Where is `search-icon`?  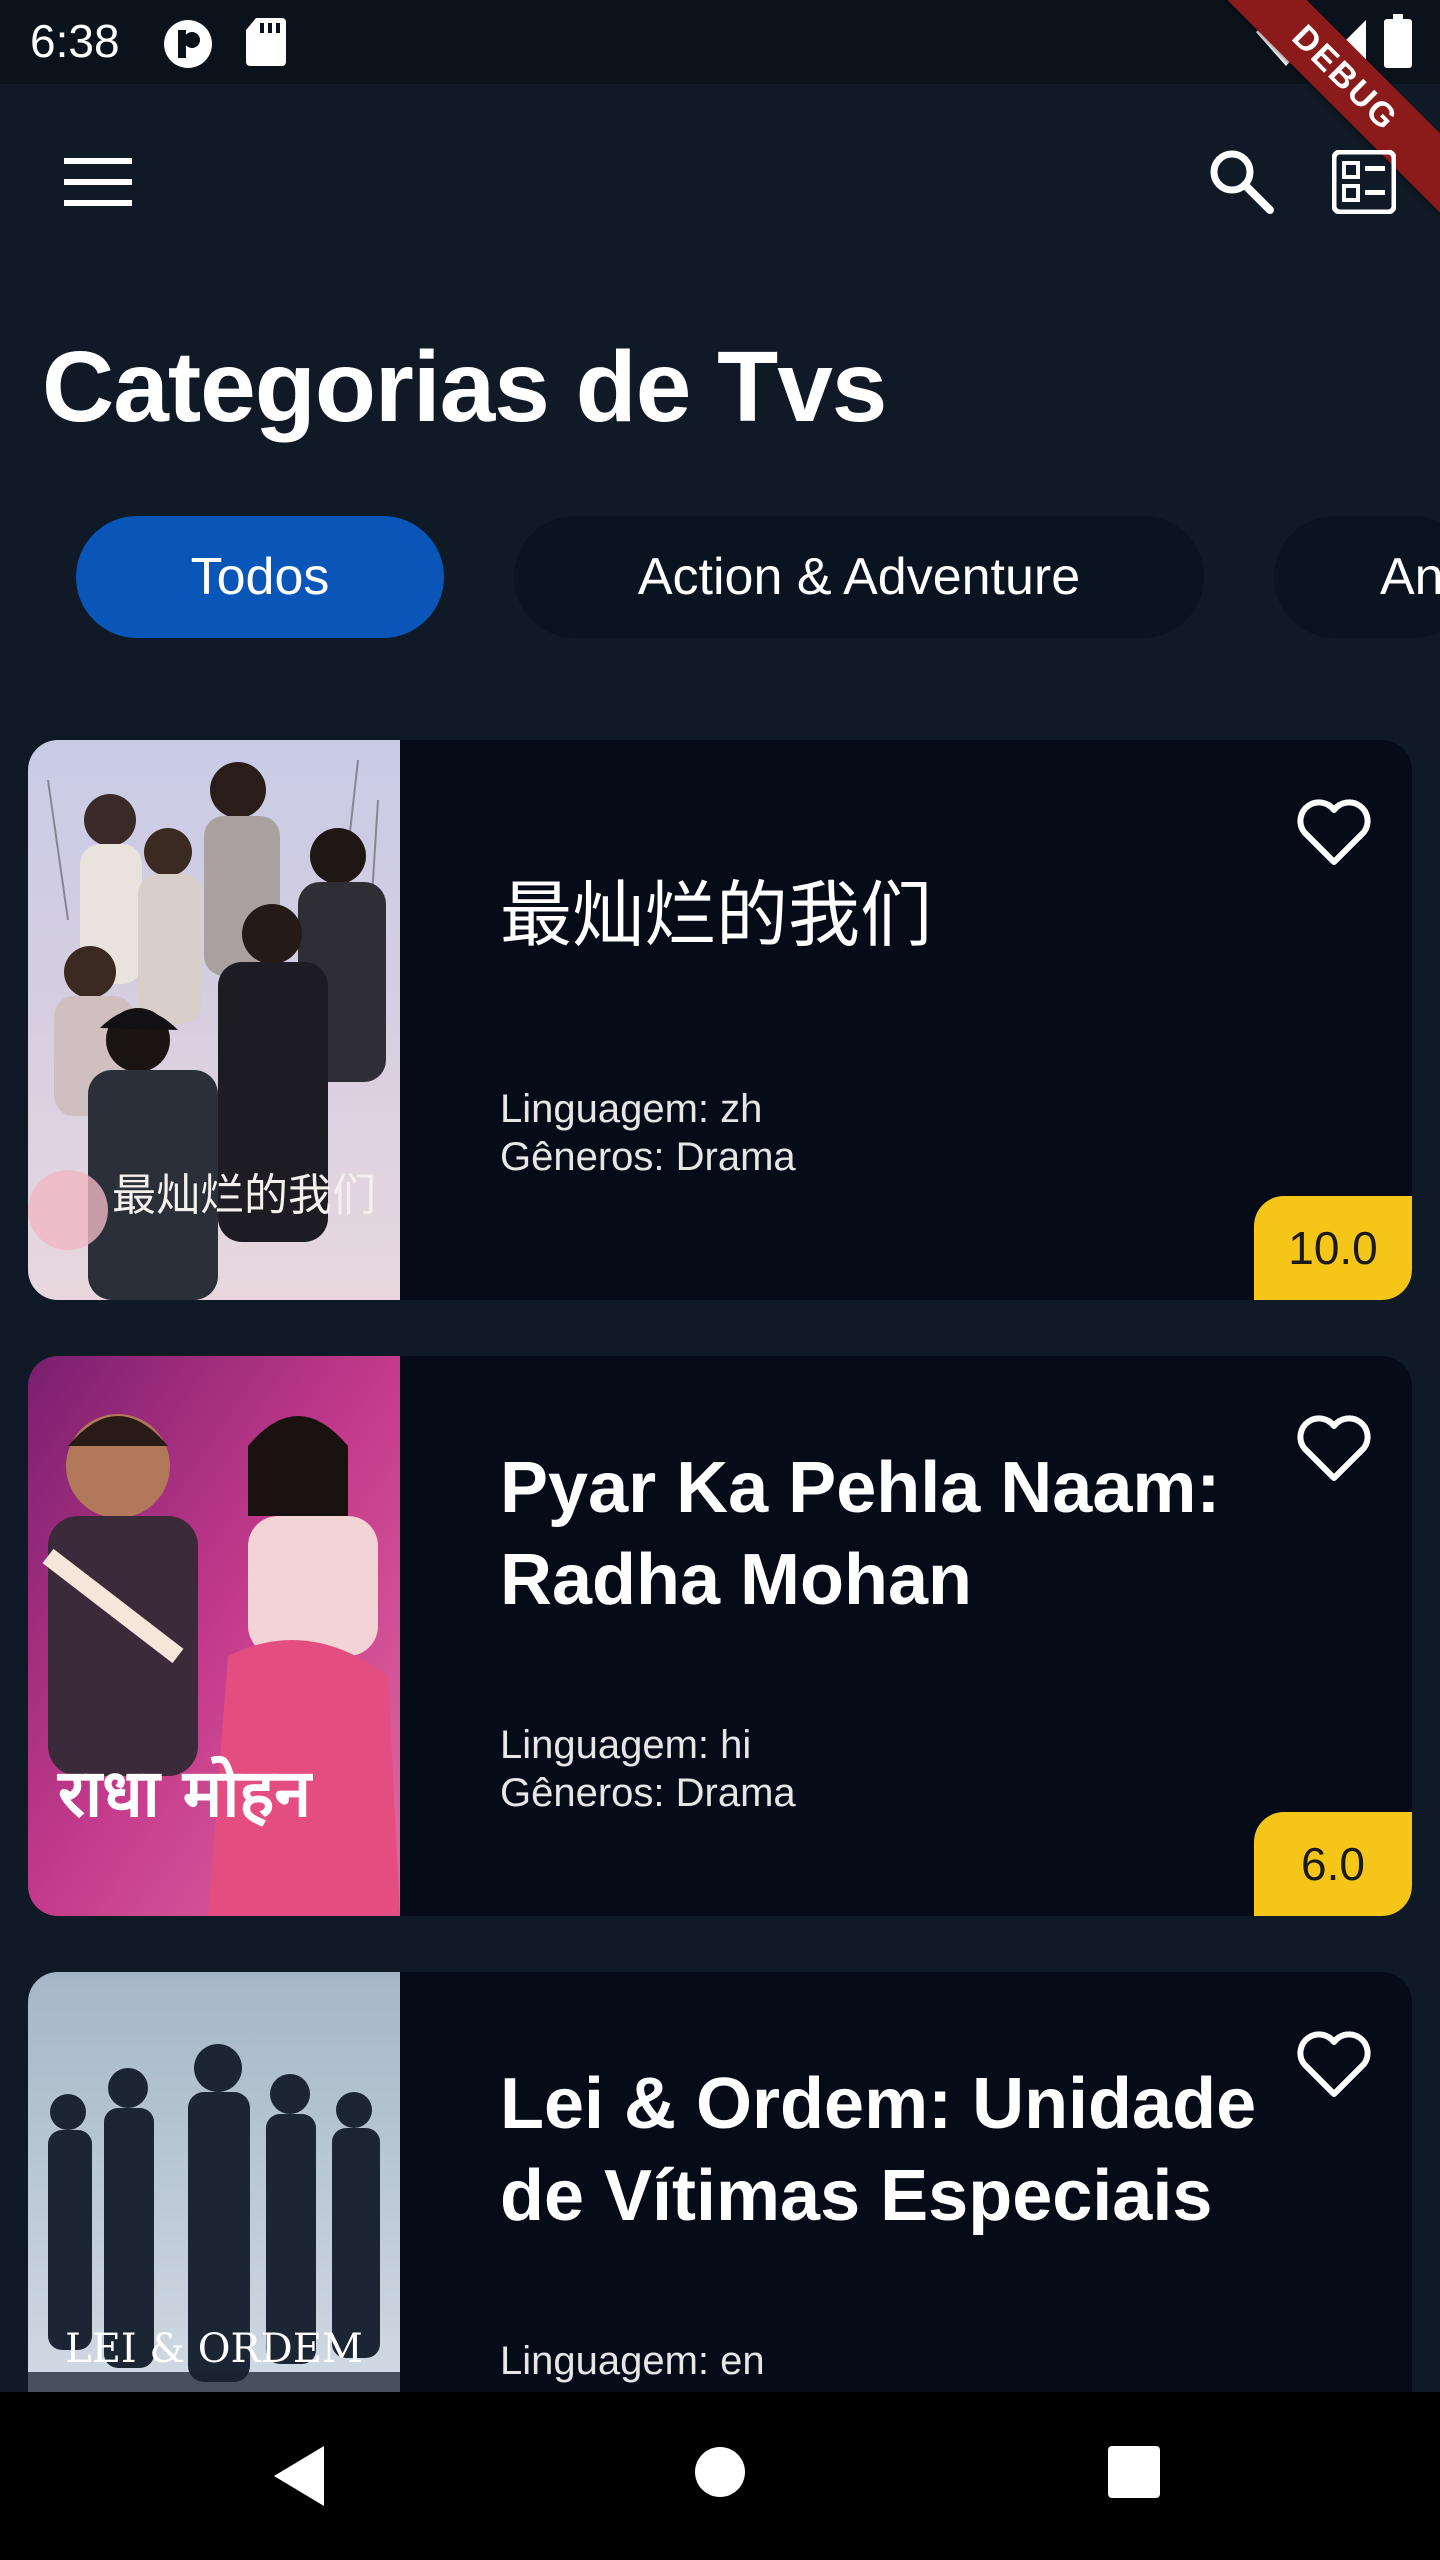 search-icon is located at coordinates (1241, 181).